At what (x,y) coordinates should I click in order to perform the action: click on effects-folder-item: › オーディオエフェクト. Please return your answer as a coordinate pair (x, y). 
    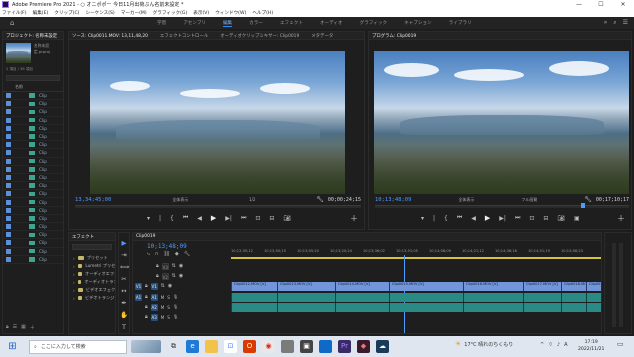
    Looking at the image, I should click on (92, 274).